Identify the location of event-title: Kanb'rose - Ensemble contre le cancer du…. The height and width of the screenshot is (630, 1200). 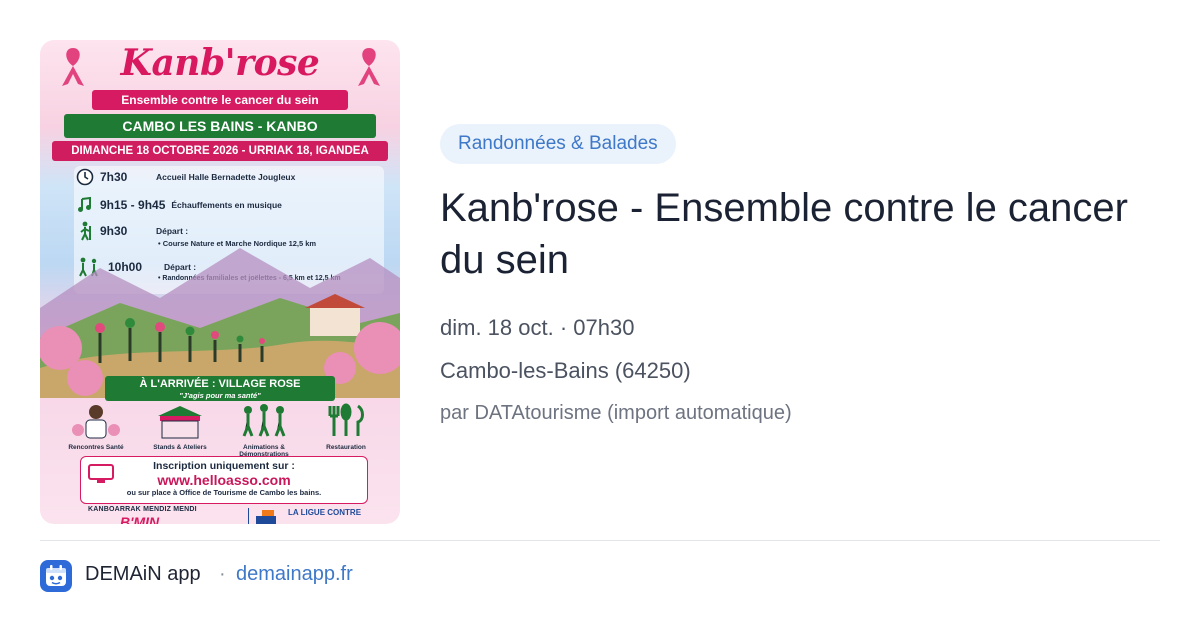
(784, 234).